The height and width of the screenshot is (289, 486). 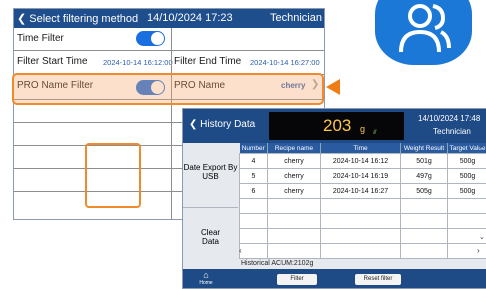 What do you see at coordinates (40, 38) in the screenshot?
I see `time-filter-label: Time Filter` at bounding box center [40, 38].